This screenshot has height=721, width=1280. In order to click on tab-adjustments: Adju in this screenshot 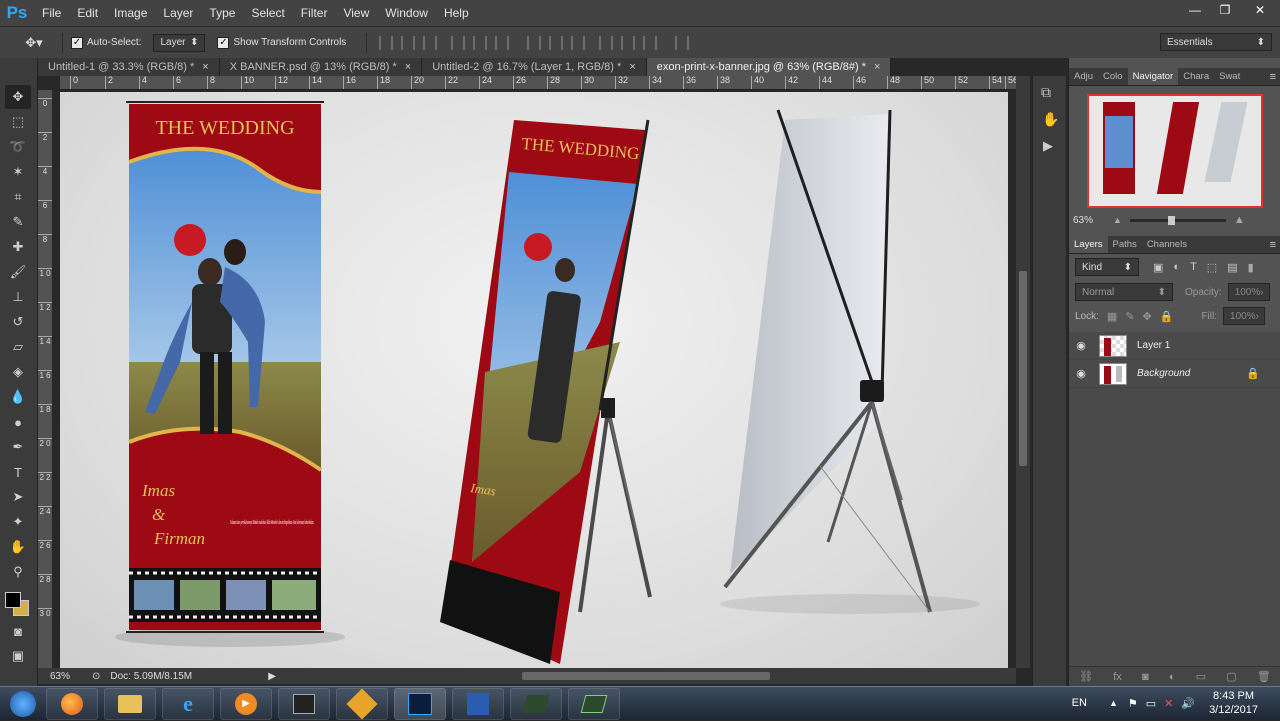, I will do `click(1083, 76)`.